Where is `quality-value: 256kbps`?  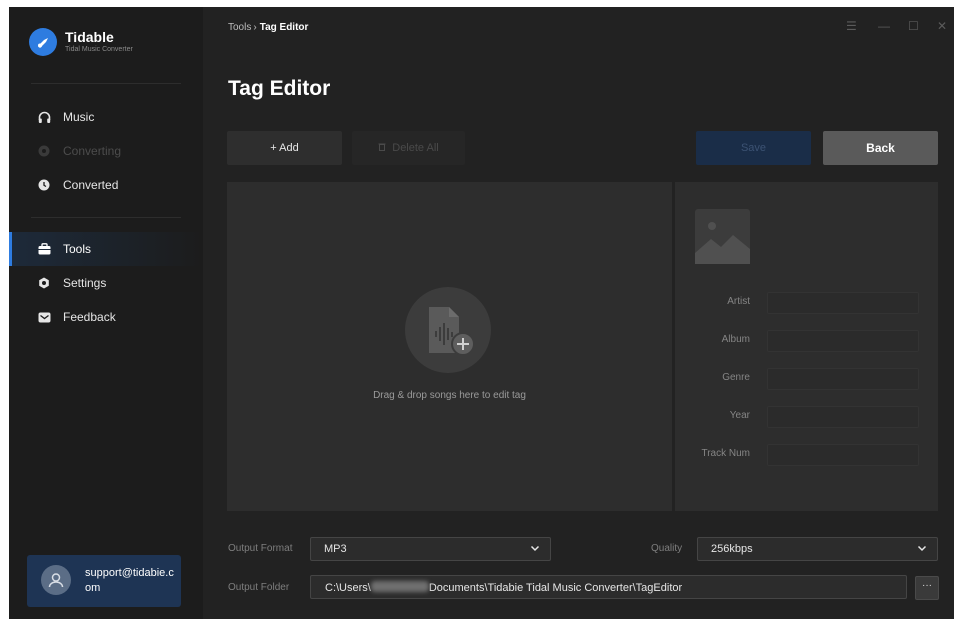
quality-value: 256kbps is located at coordinates (732, 549).